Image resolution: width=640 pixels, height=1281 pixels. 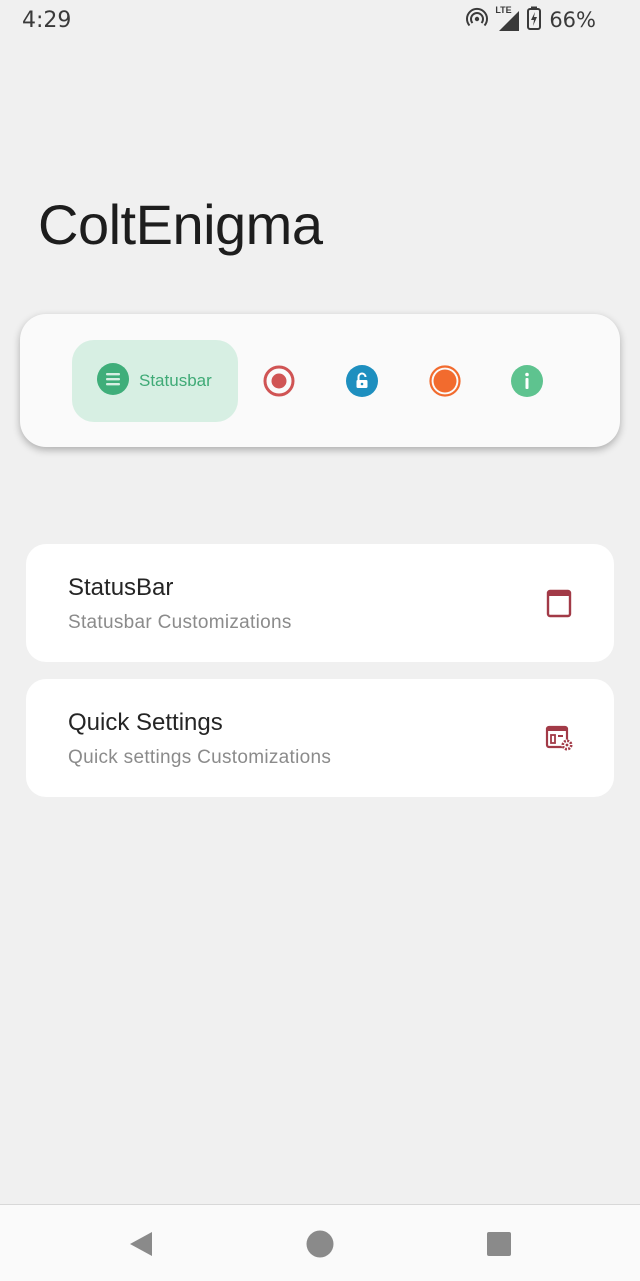 I want to click on circle-icon, so click(x=445, y=381).